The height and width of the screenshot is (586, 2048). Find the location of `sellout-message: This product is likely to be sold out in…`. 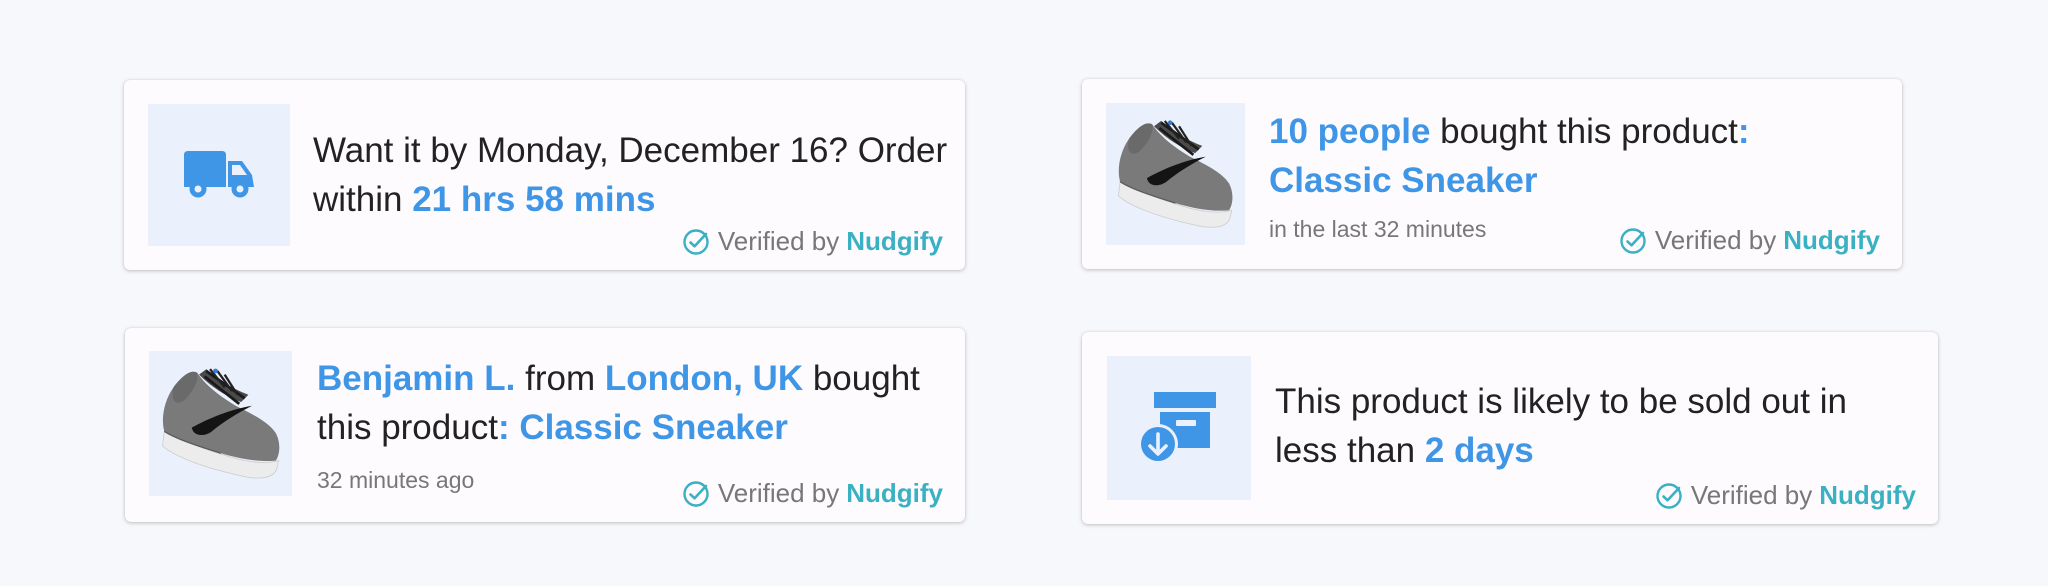

sellout-message: This product is likely to be sold out in… is located at coordinates (1595, 426).